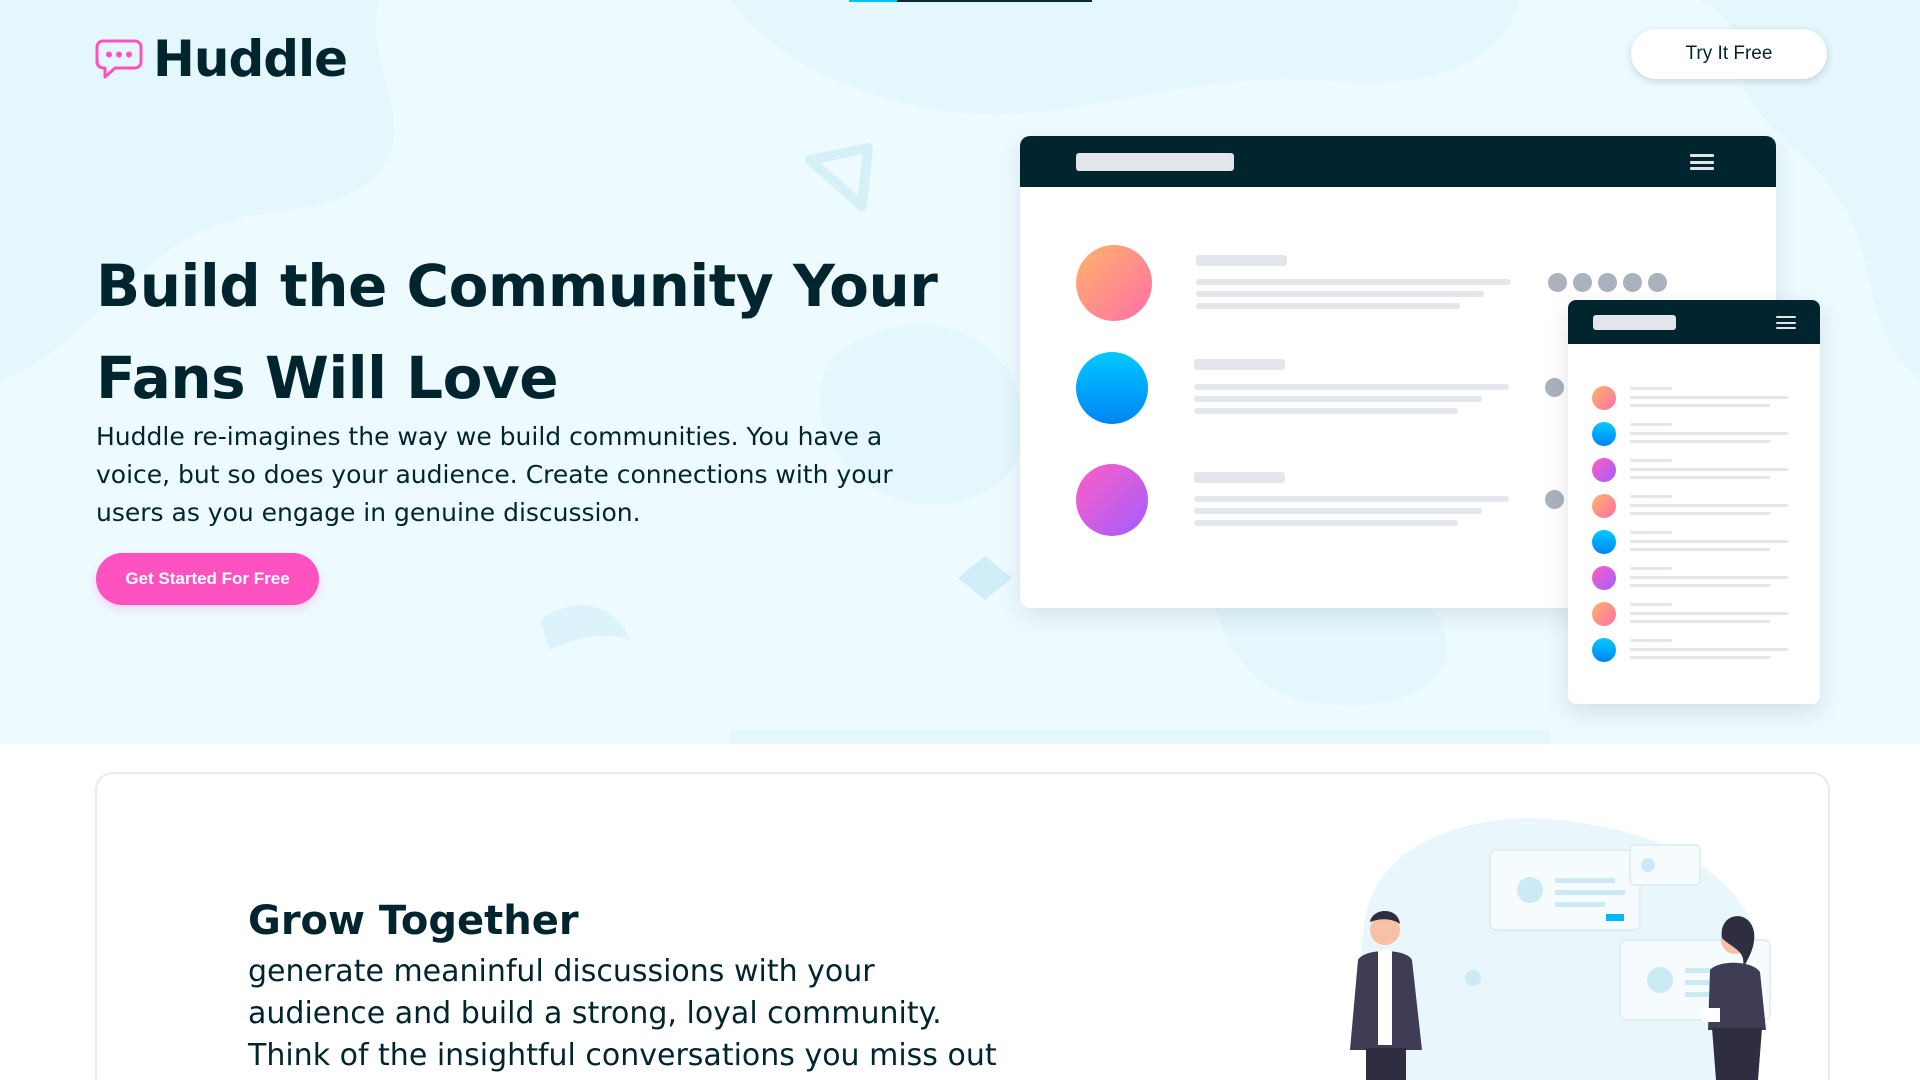 This screenshot has height=1080, width=1920. I want to click on try-it-free-button: Try It Free, so click(1729, 54).